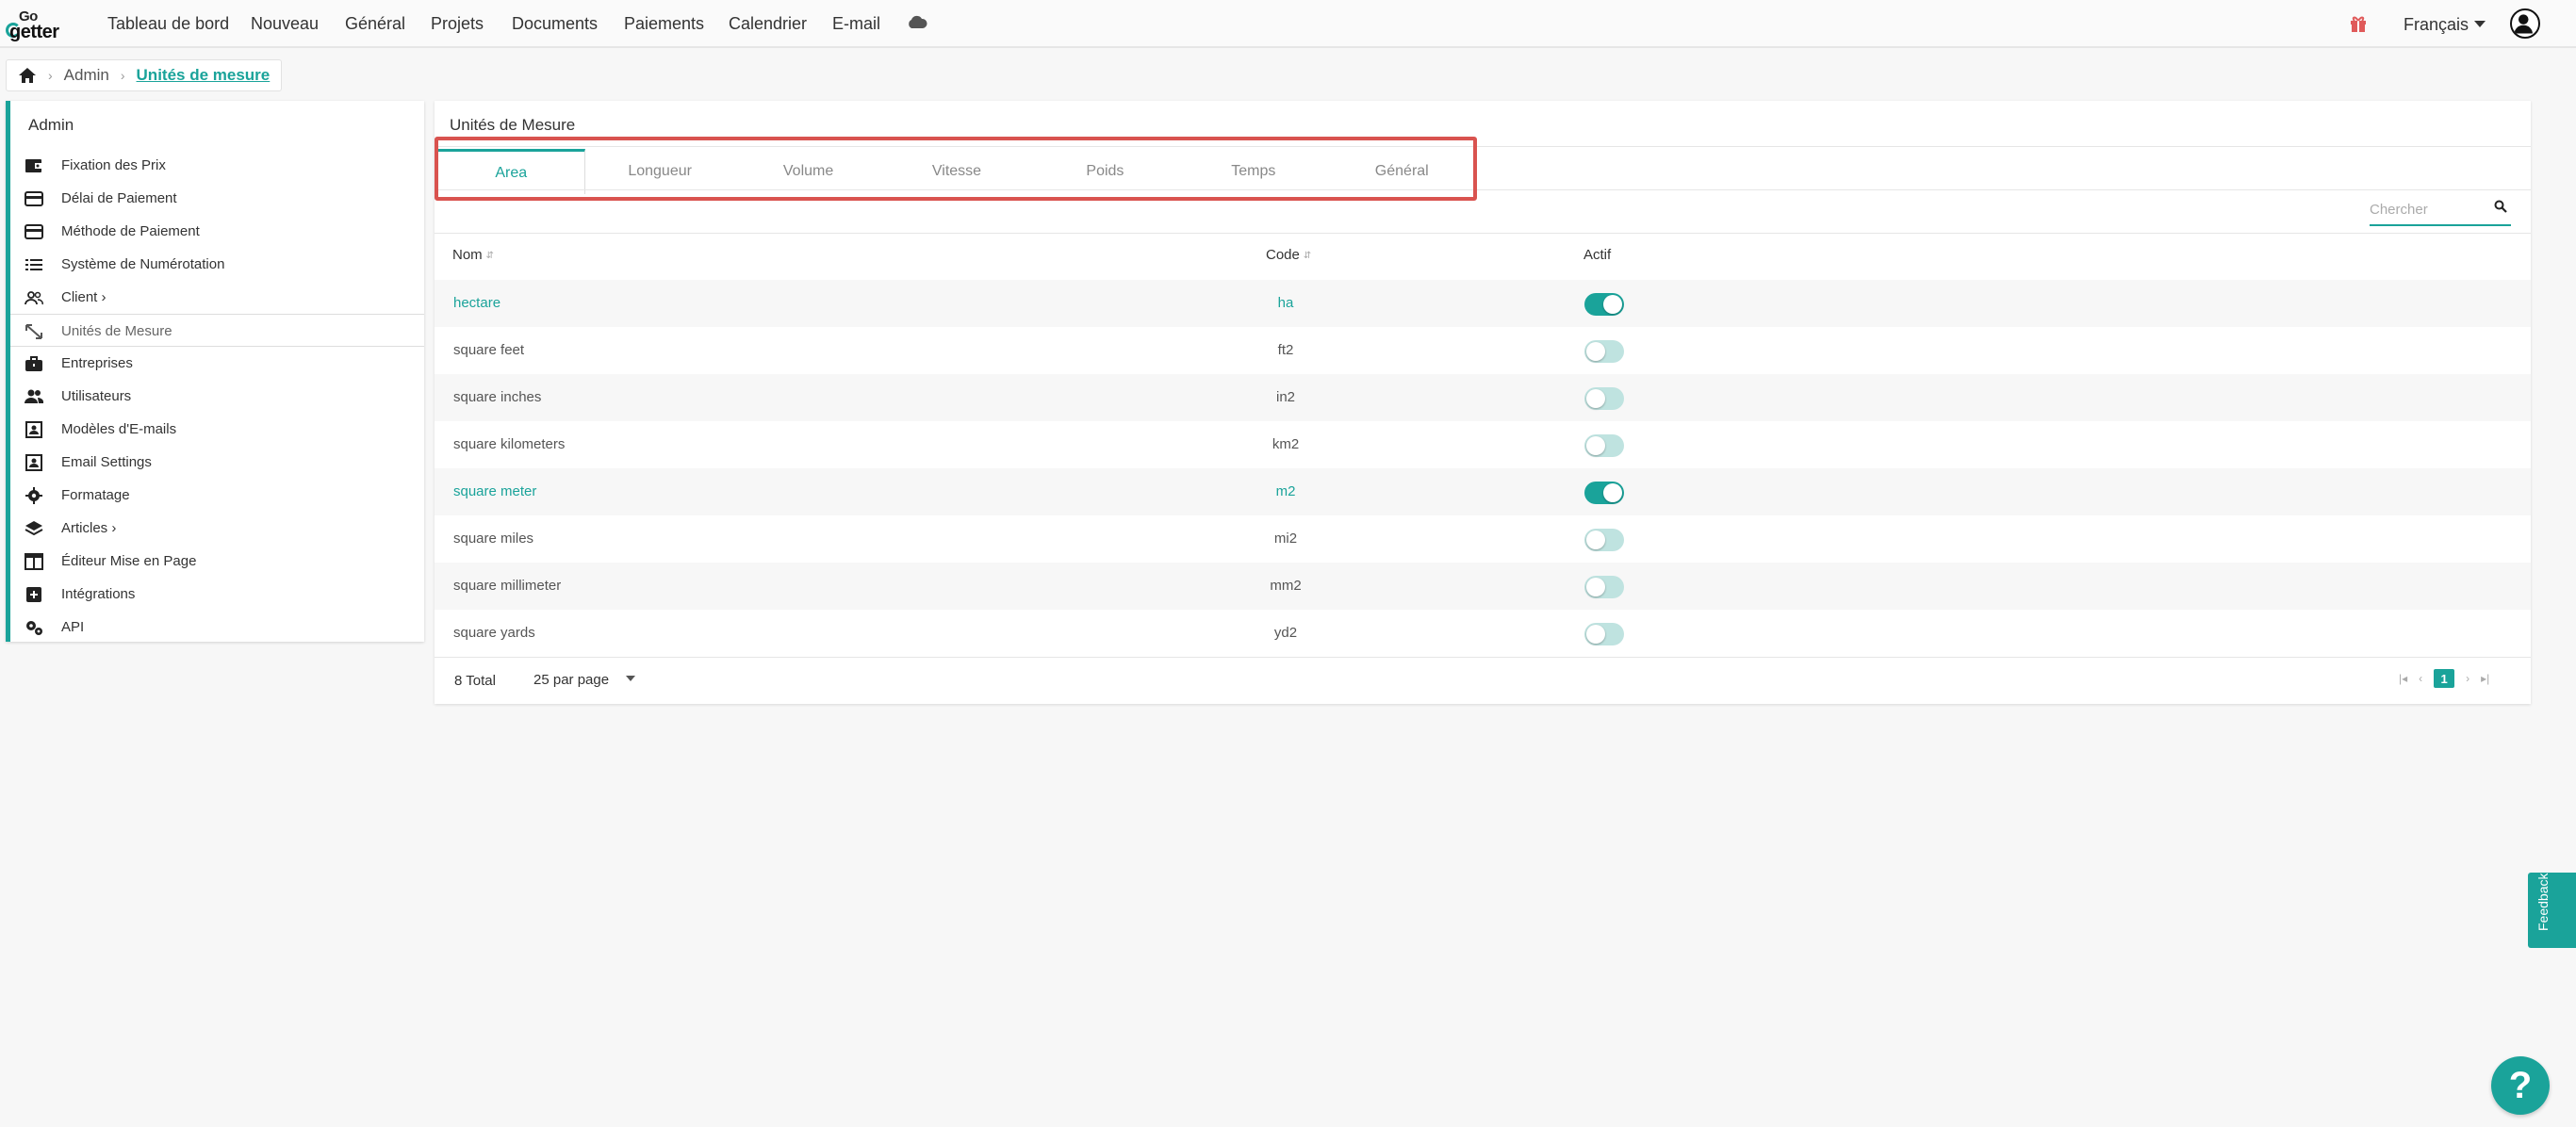 The height and width of the screenshot is (1127, 2576). I want to click on nav-documents: Documents, so click(555, 24).